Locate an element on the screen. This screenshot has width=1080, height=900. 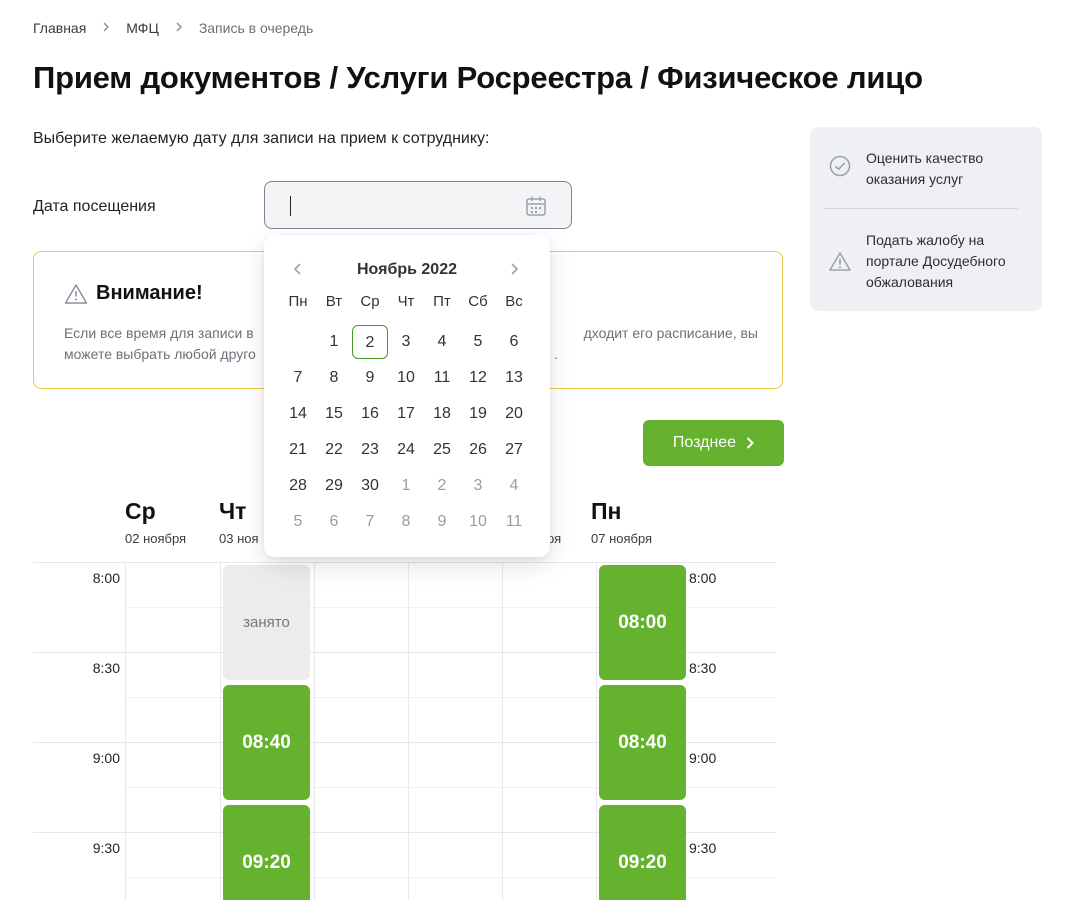
calendar-day: 6 is located at coordinates (514, 342).